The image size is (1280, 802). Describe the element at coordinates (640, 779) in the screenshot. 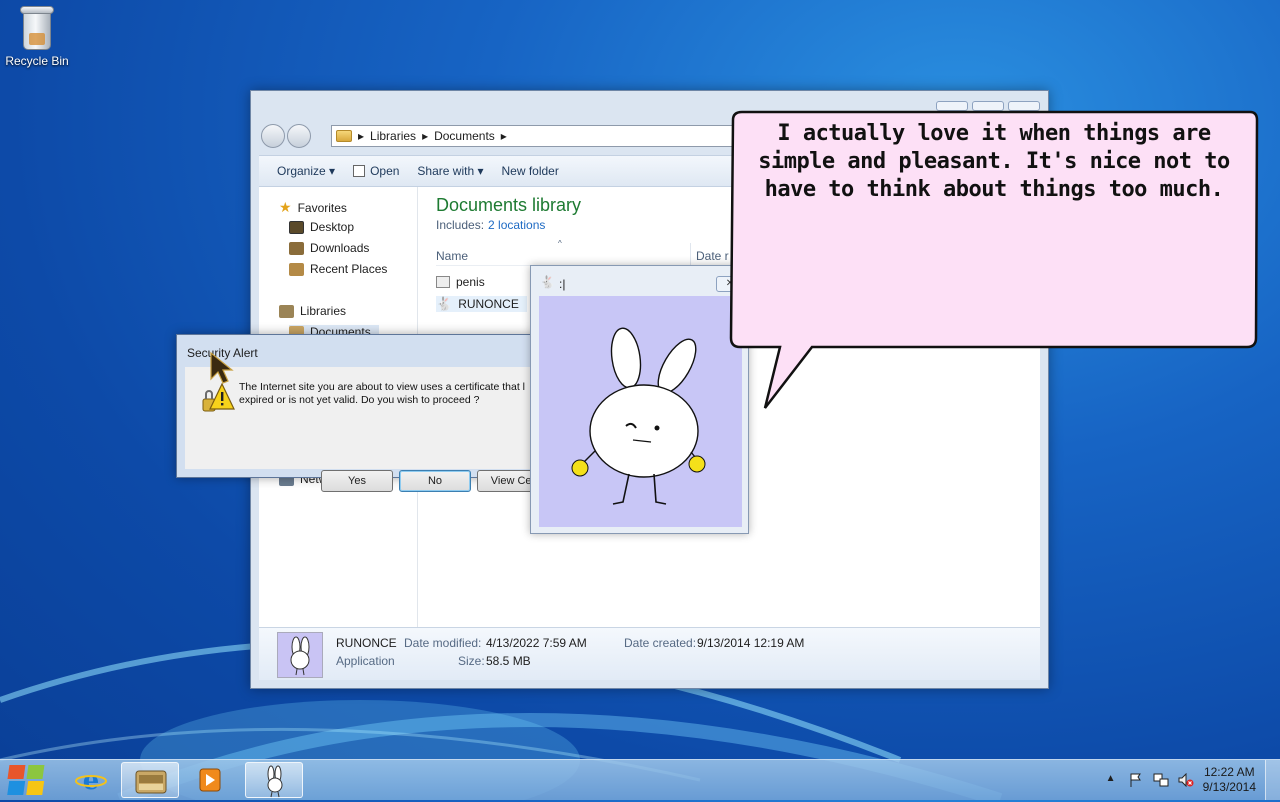

I see `taskbar: e ▲ 12:22 AM 9/13/2014` at that location.